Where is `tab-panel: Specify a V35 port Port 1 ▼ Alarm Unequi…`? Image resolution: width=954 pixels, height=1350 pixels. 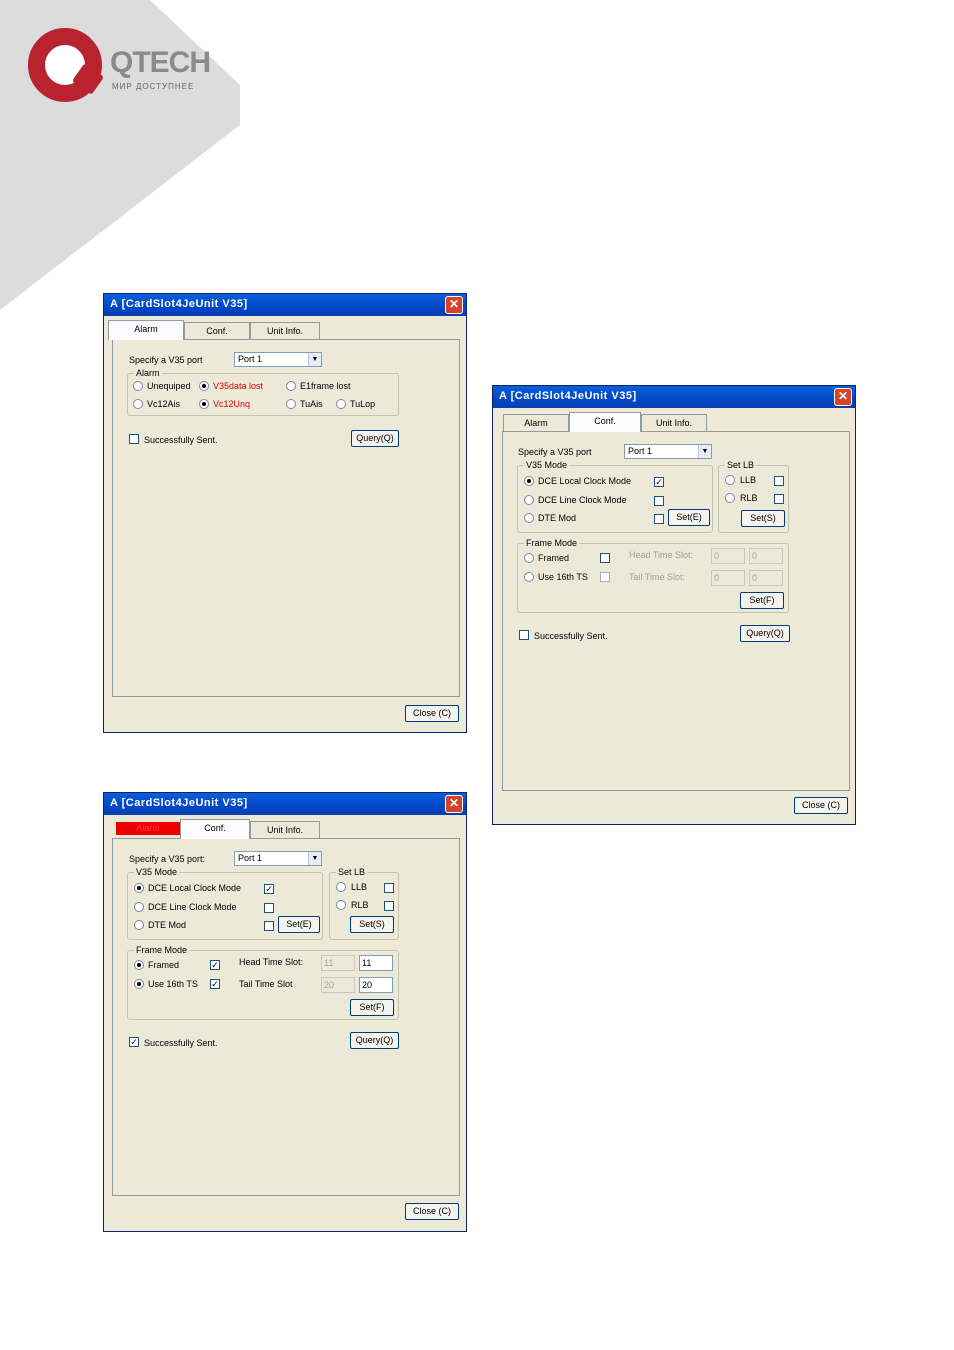
tab-panel: Specify a V35 port Port 1 ▼ Alarm Unequi… is located at coordinates (286, 518).